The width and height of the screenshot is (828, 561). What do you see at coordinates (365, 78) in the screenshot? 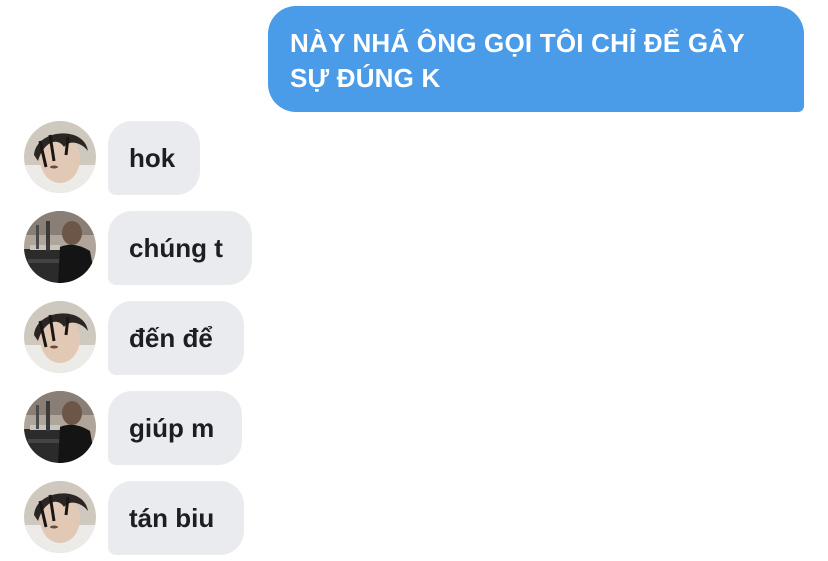
I see `outgoing-message-line-2: SỰ ĐÚNG K` at bounding box center [365, 78].